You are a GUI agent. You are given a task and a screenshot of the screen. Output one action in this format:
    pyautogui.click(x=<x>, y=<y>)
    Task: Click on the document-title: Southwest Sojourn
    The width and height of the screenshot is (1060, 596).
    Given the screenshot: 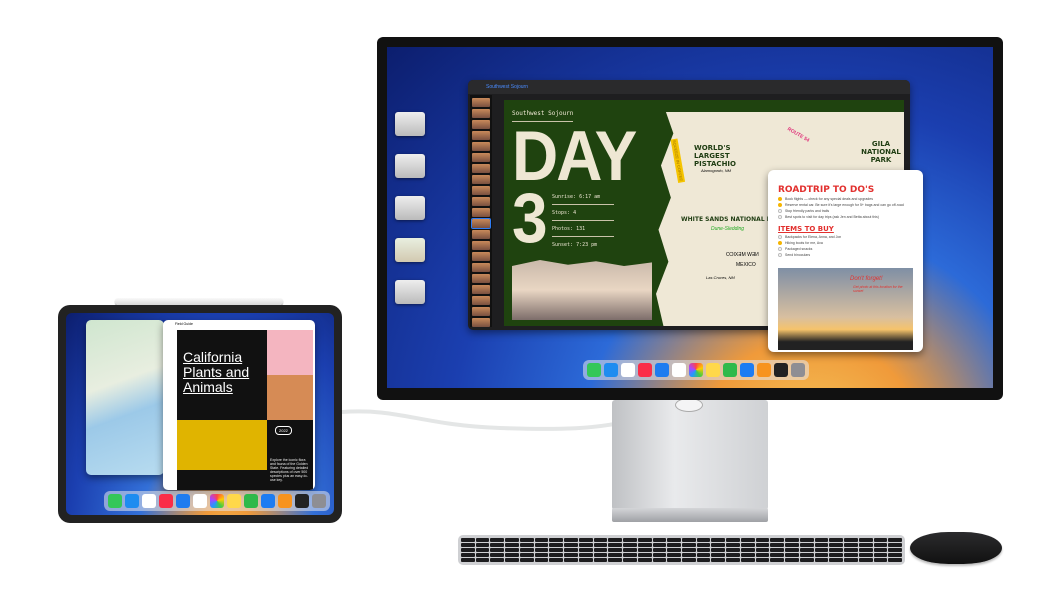 What is the action you would take?
    pyautogui.click(x=507, y=87)
    